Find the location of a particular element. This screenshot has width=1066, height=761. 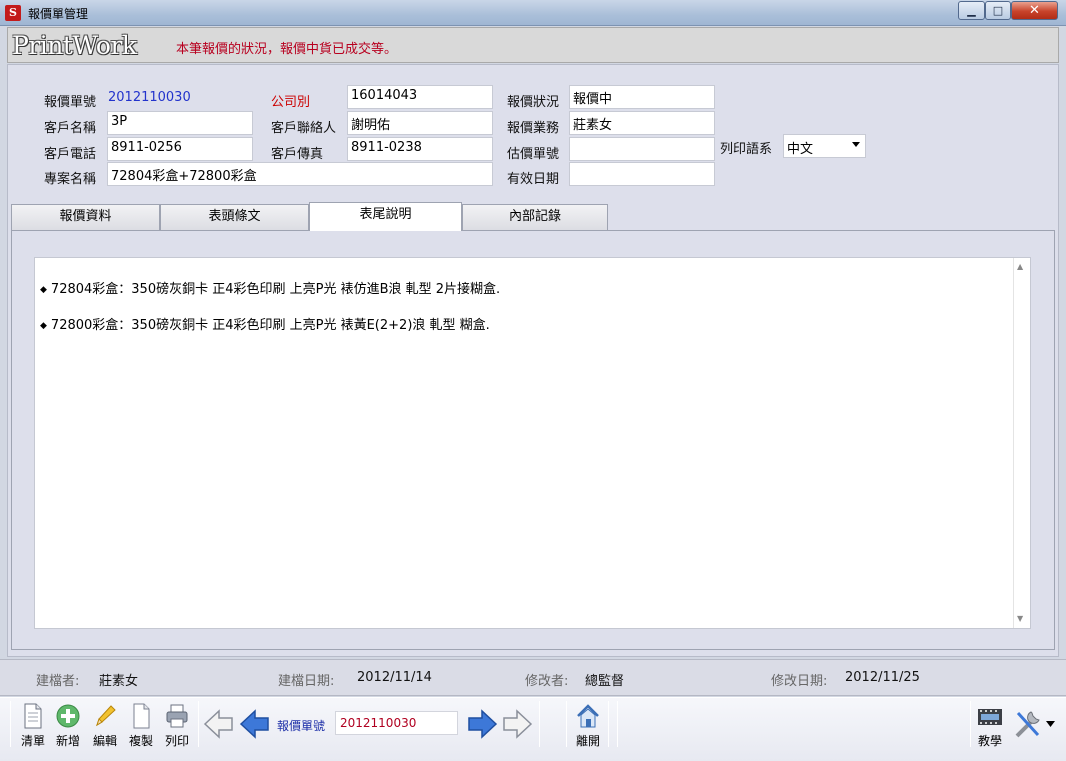

creator-label: 建檔者: is located at coordinates (58, 681).